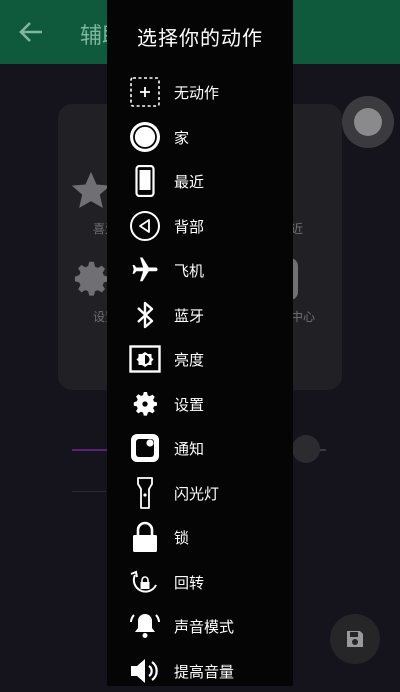 The height and width of the screenshot is (692, 400). I want to click on action-item-back: 背部, so click(200, 225).